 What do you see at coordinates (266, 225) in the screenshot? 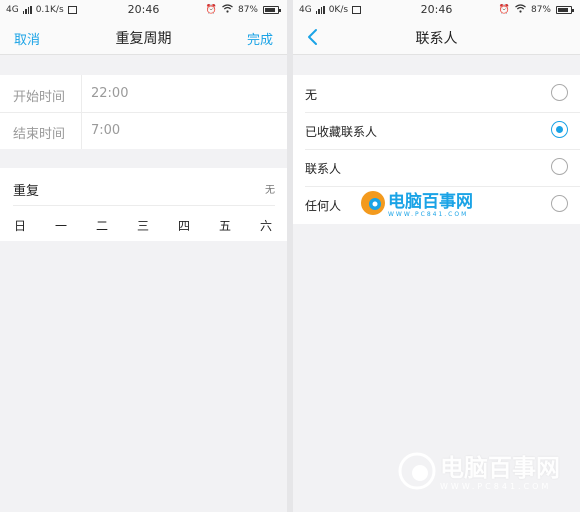
I see `day-saturday: 六` at bounding box center [266, 225].